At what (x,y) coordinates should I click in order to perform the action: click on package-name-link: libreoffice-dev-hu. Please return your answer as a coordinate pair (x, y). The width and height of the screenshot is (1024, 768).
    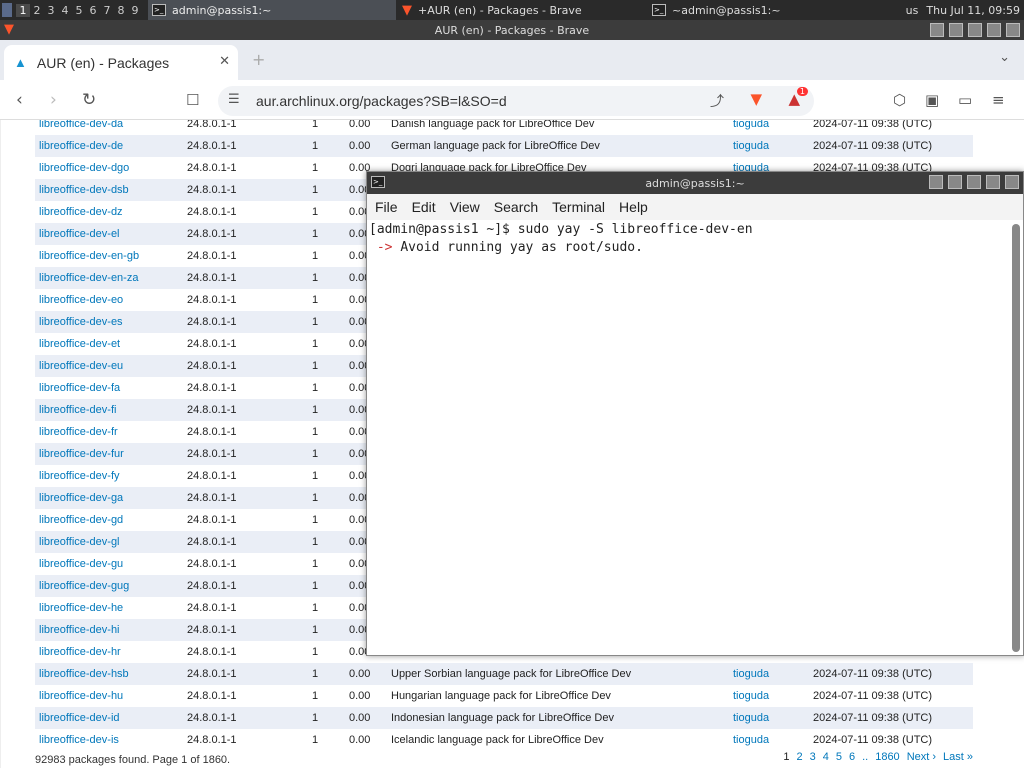
    Looking at the image, I should click on (109, 696).